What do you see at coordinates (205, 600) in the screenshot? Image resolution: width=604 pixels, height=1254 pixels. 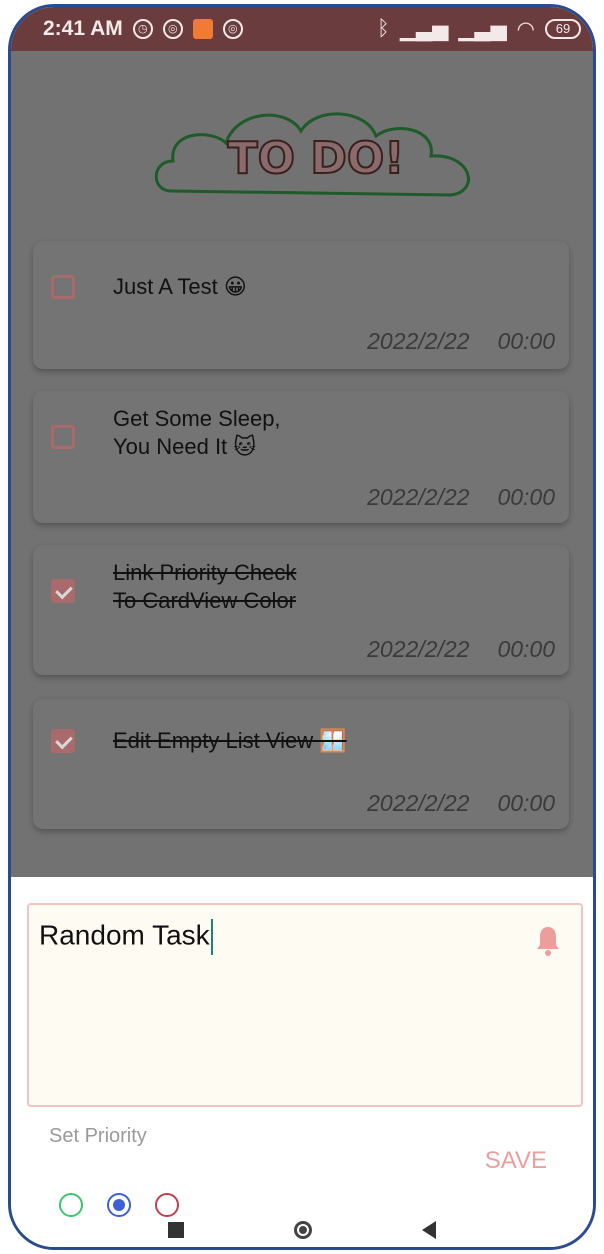 I see `task-title-line: To CardView Color` at bounding box center [205, 600].